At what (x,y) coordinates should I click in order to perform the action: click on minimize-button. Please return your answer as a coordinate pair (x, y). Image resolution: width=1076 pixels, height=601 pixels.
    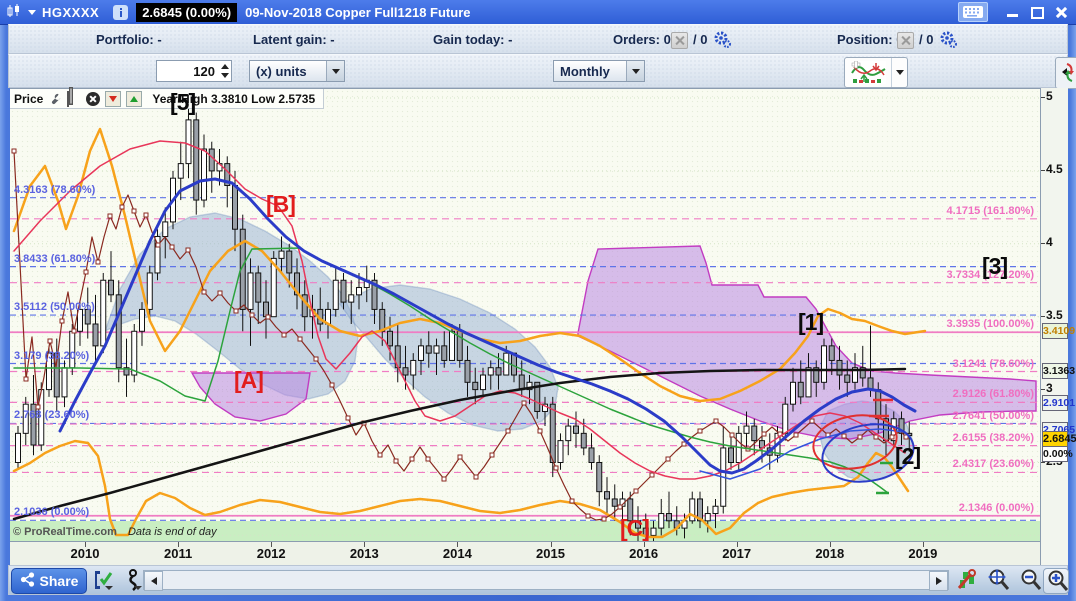
    Looking at the image, I should click on (1013, 12).